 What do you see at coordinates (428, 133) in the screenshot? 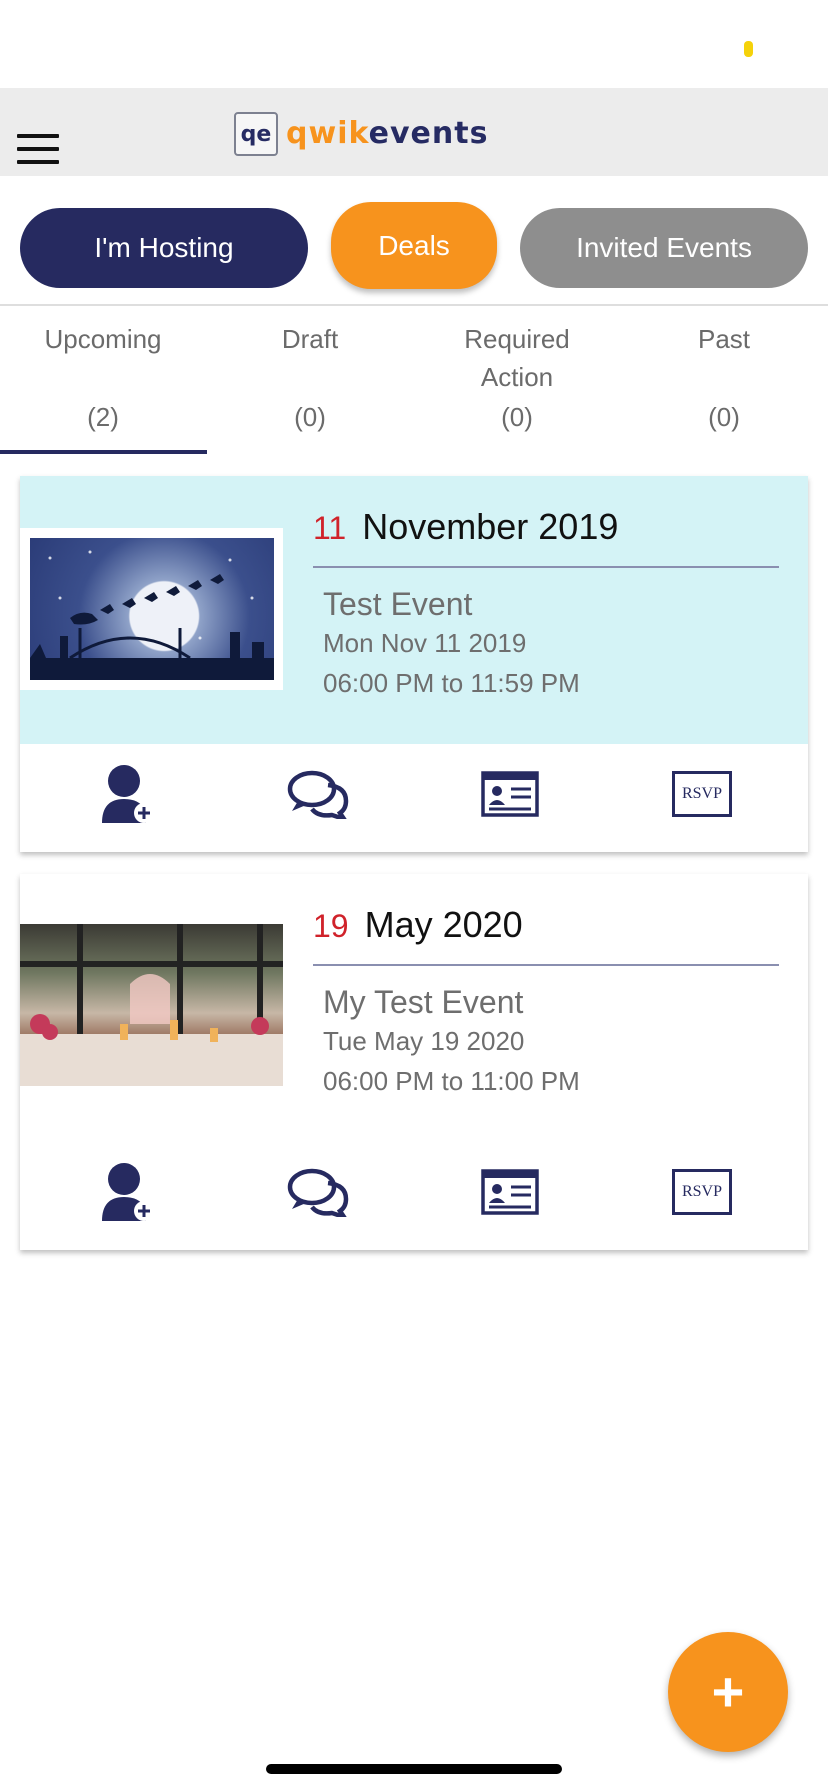
I see `logo-wordmark-events: events` at bounding box center [428, 133].